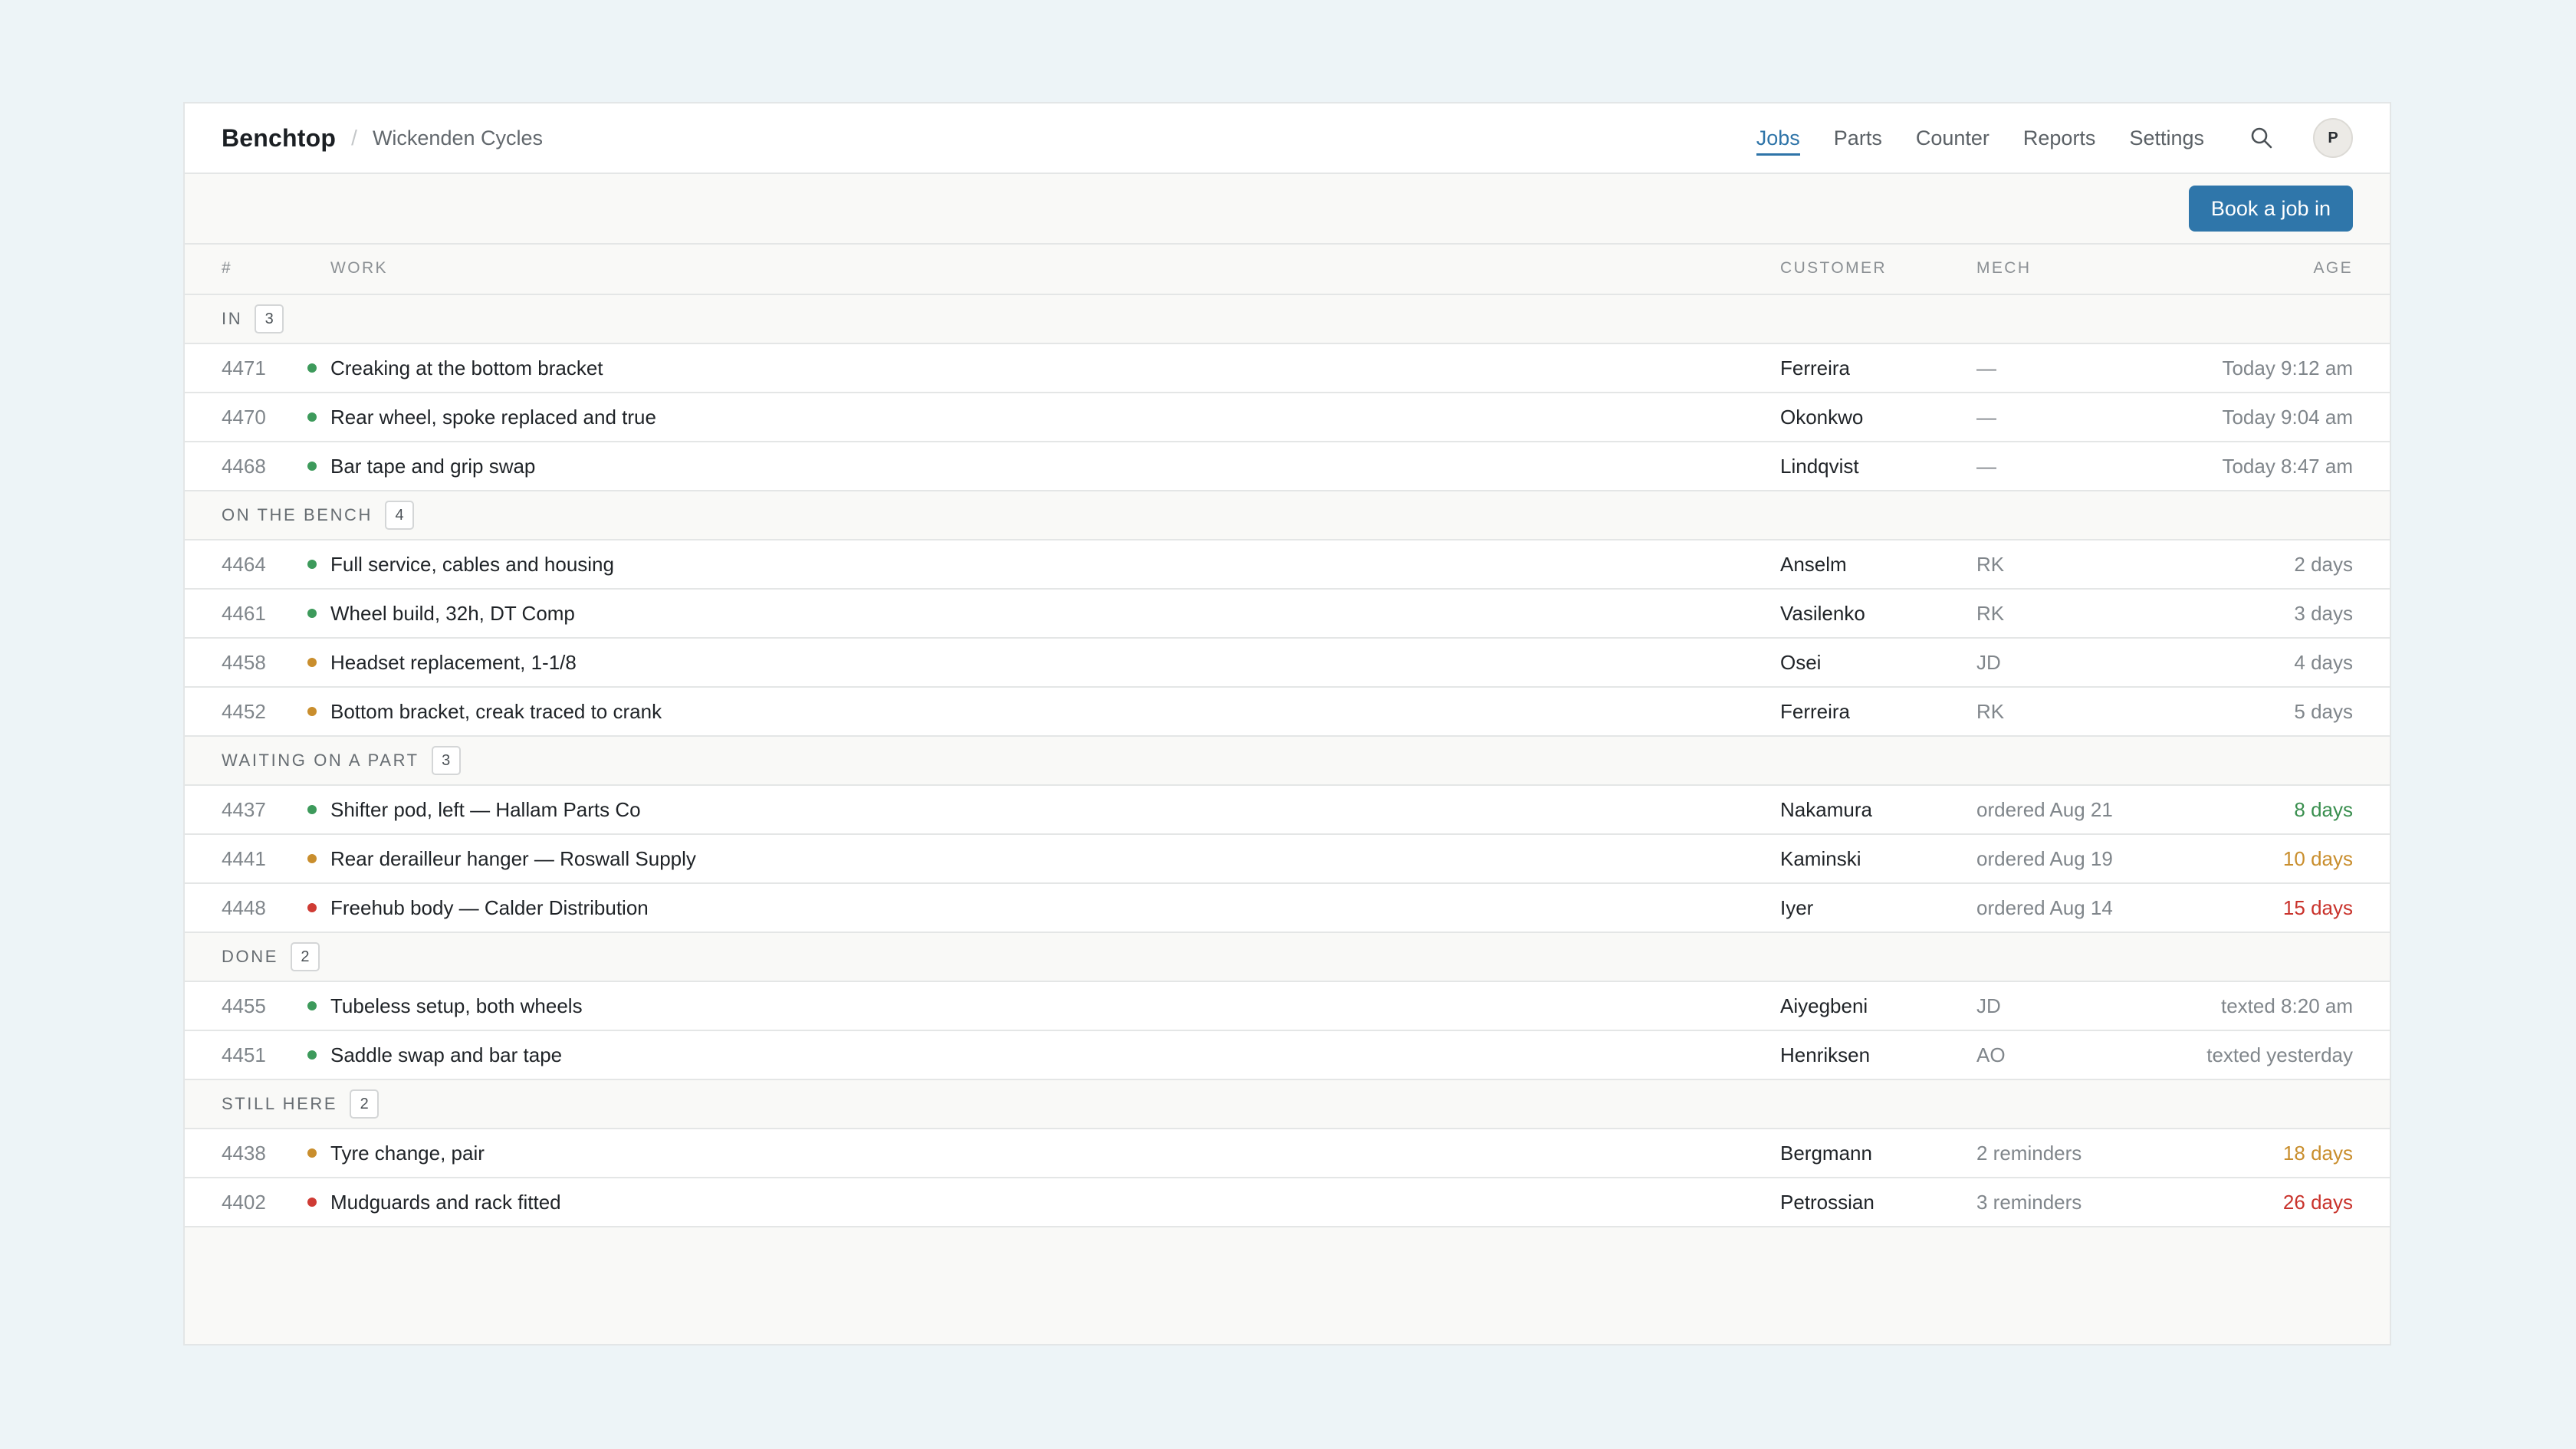 This screenshot has width=2576, height=1449. What do you see at coordinates (1287, 516) in the screenshot?
I see `group-header: ON THE BENCH 4` at bounding box center [1287, 516].